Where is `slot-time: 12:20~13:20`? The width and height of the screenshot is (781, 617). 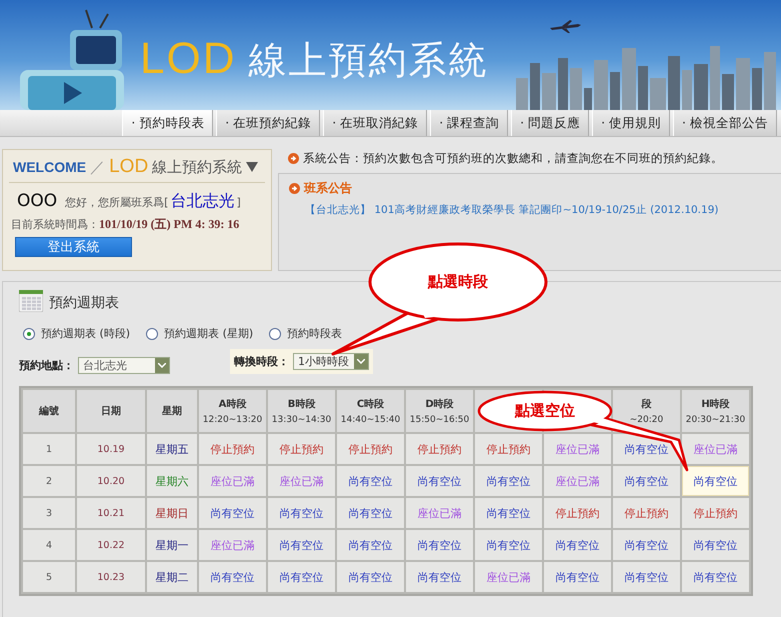
slot-time: 12:20~13:20 is located at coordinates (233, 420).